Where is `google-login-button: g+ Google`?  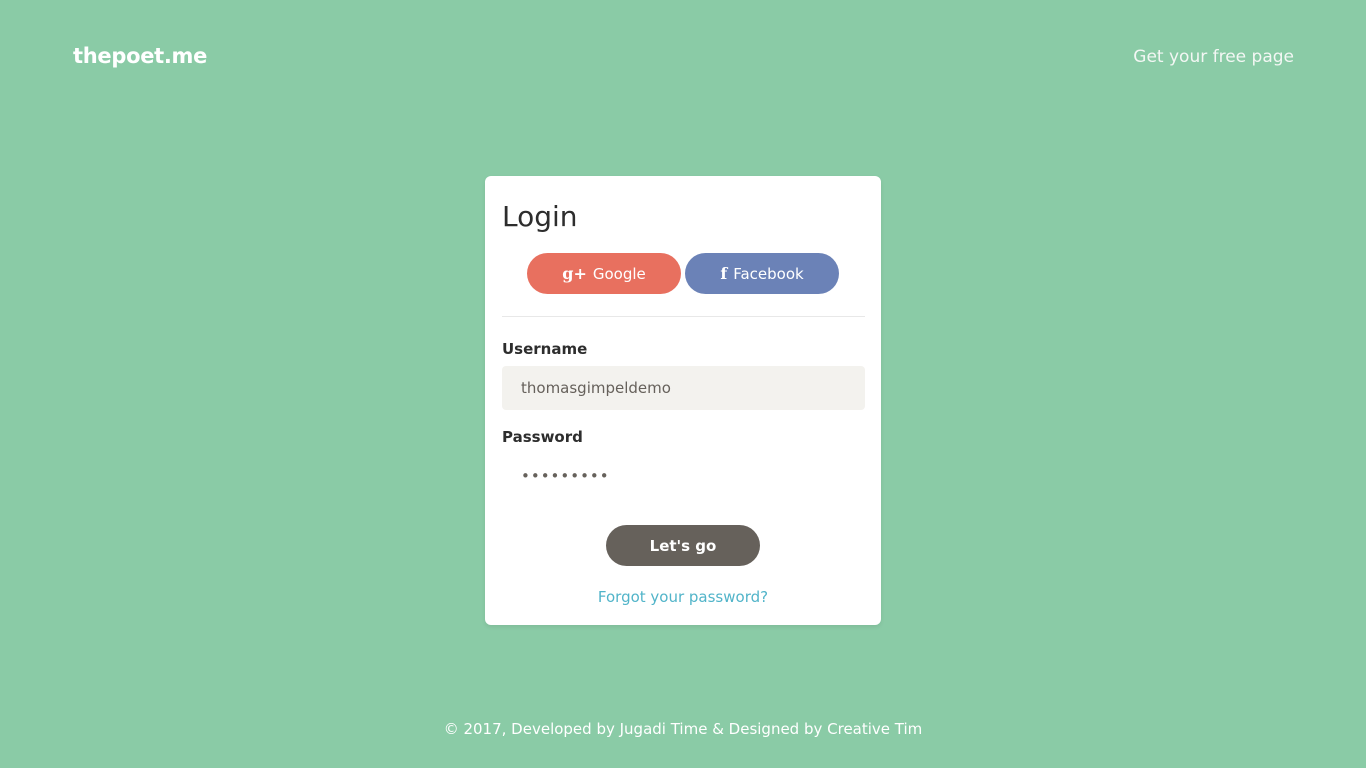
google-login-button: g+ Google is located at coordinates (604, 273).